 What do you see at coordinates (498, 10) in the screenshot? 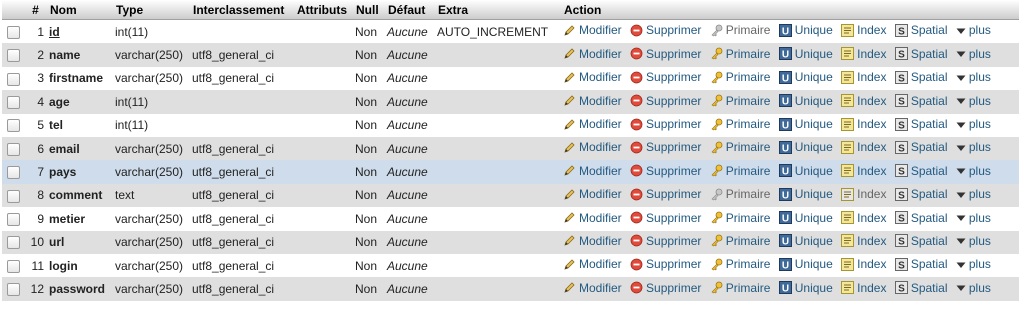
I see `header-extra: Extra` at bounding box center [498, 10].